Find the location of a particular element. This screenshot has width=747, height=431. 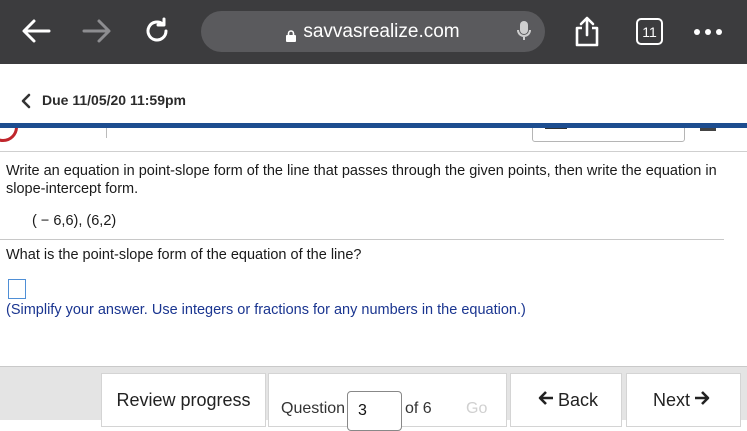

question-label: Question is located at coordinates (313, 408).